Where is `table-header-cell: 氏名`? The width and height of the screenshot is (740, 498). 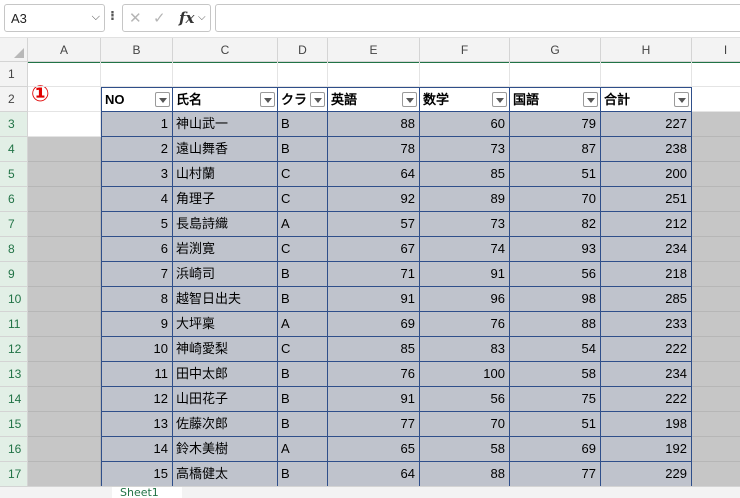
table-header-cell: 氏名 is located at coordinates (225, 99).